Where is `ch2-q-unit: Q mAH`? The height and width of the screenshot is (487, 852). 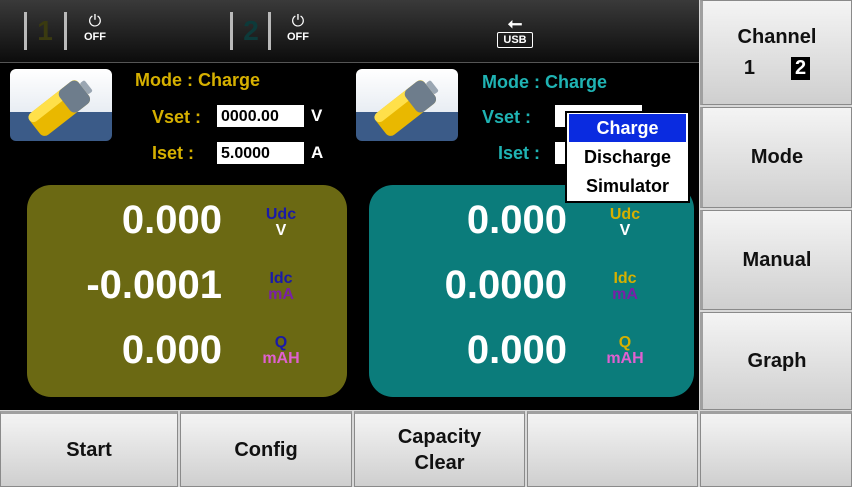 ch2-q-unit: Q mAH is located at coordinates (625, 351).